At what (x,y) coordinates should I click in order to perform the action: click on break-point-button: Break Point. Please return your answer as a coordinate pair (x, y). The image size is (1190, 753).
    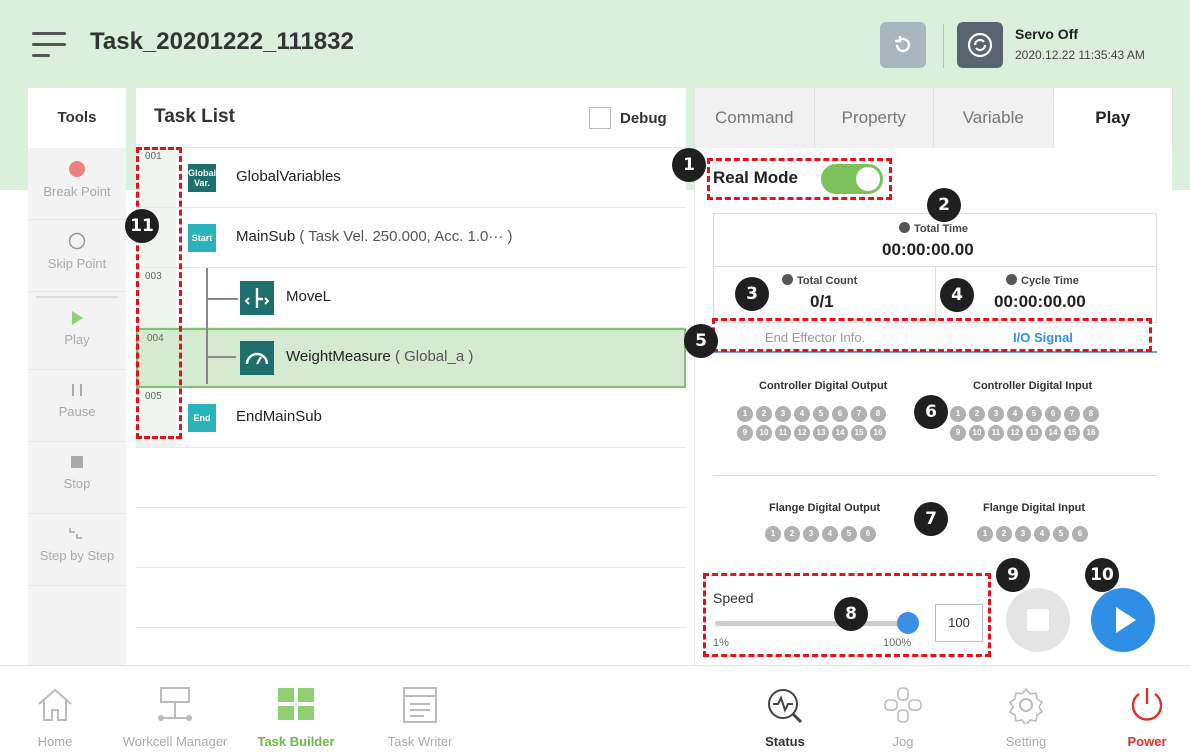
    Looking at the image, I should click on (77, 184).